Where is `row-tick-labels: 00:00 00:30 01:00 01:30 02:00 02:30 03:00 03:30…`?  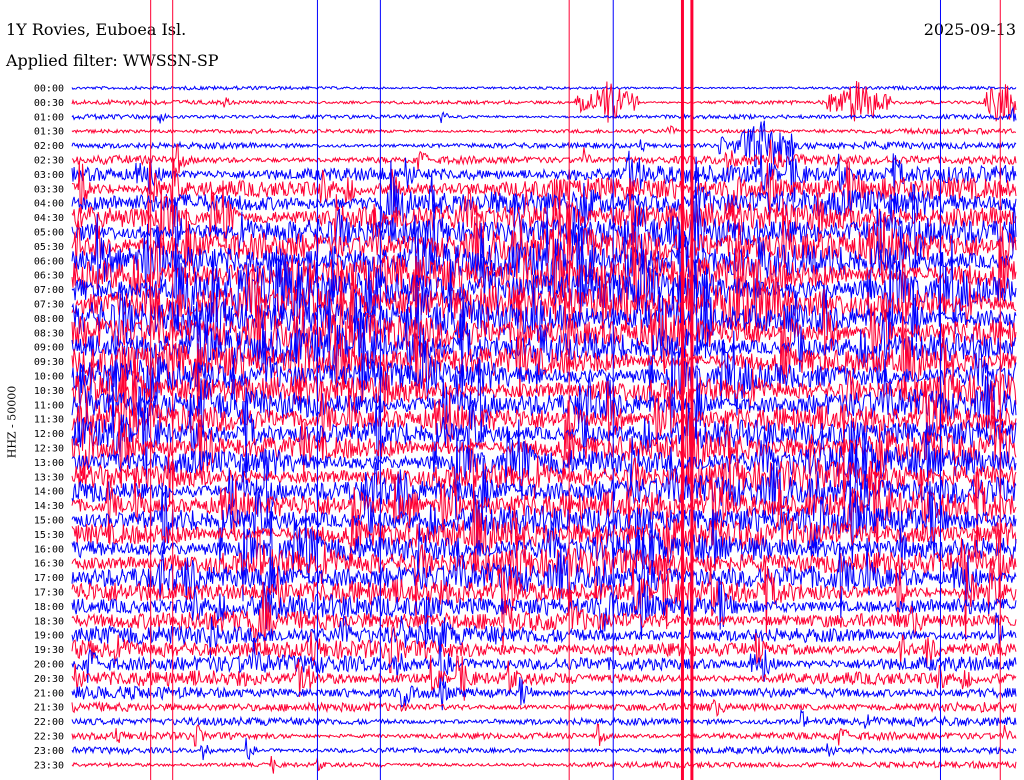 row-tick-labels: 00:00 00:30 01:00 01:30 02:00 02:30 03:00 03:30… is located at coordinates (49, 428).